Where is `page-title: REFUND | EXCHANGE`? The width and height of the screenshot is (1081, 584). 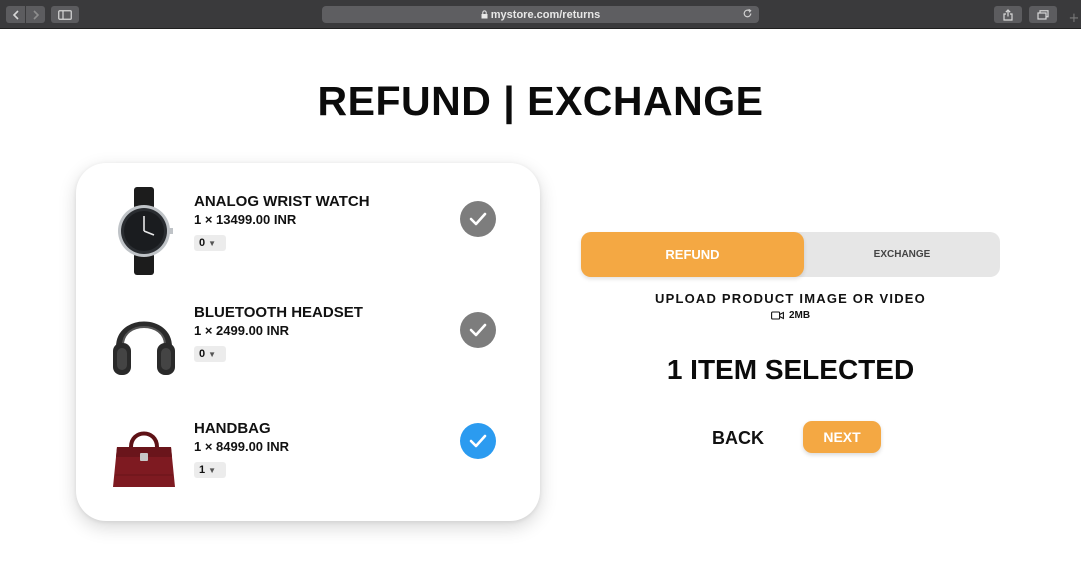
page-title: REFUND | EXCHANGE is located at coordinates (540, 101).